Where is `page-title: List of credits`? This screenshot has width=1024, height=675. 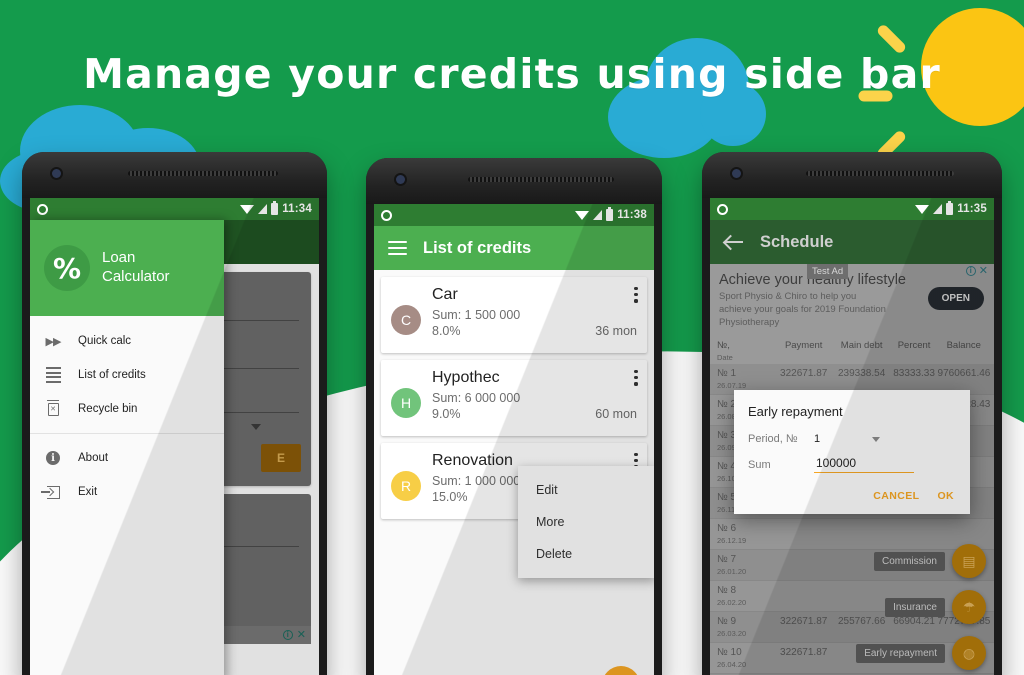 page-title: List of credits is located at coordinates (477, 247).